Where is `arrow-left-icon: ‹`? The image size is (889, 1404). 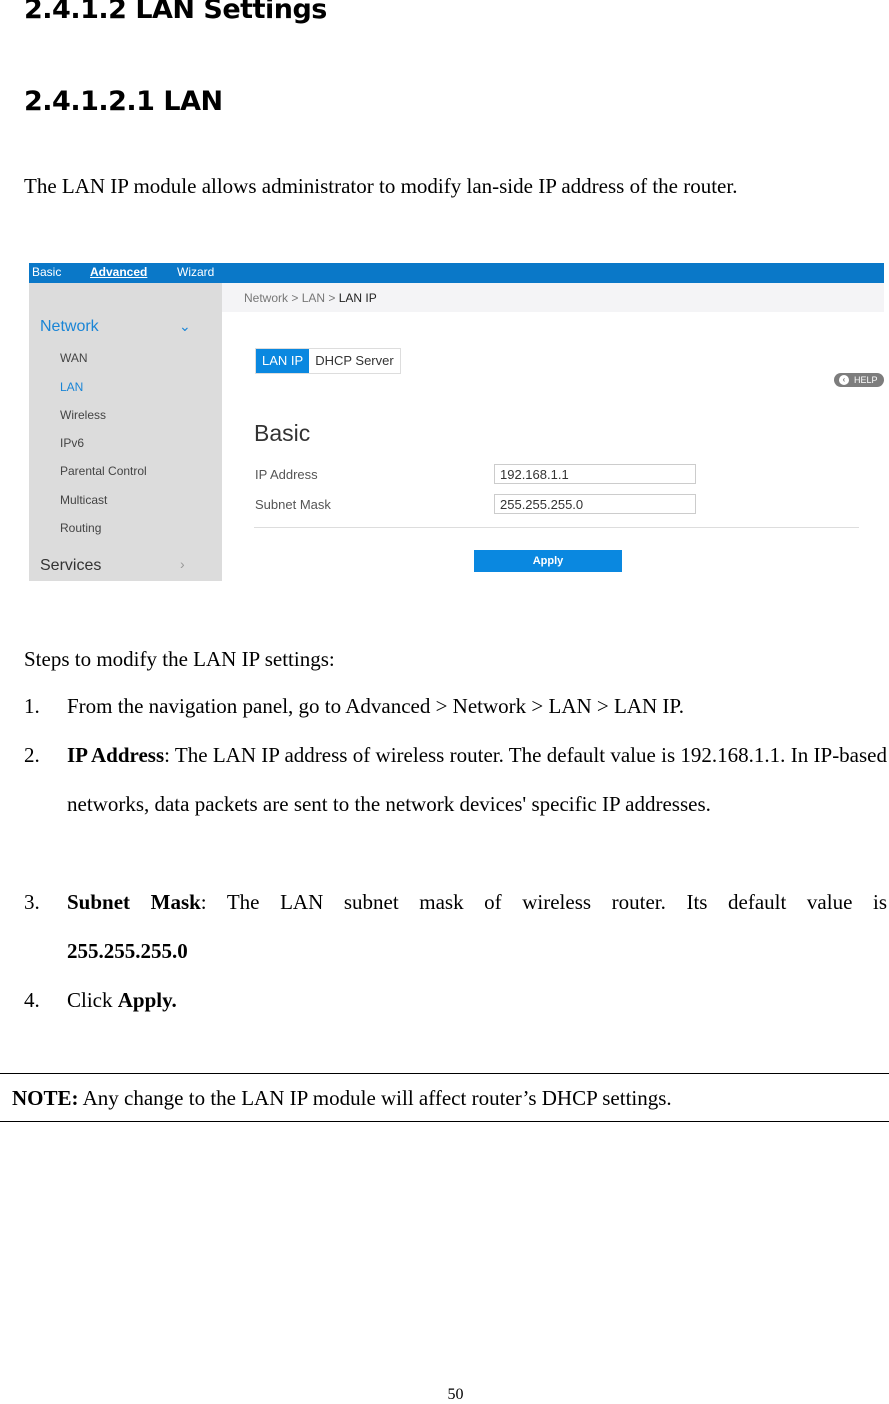
arrow-left-icon: ‹ is located at coordinates (844, 380).